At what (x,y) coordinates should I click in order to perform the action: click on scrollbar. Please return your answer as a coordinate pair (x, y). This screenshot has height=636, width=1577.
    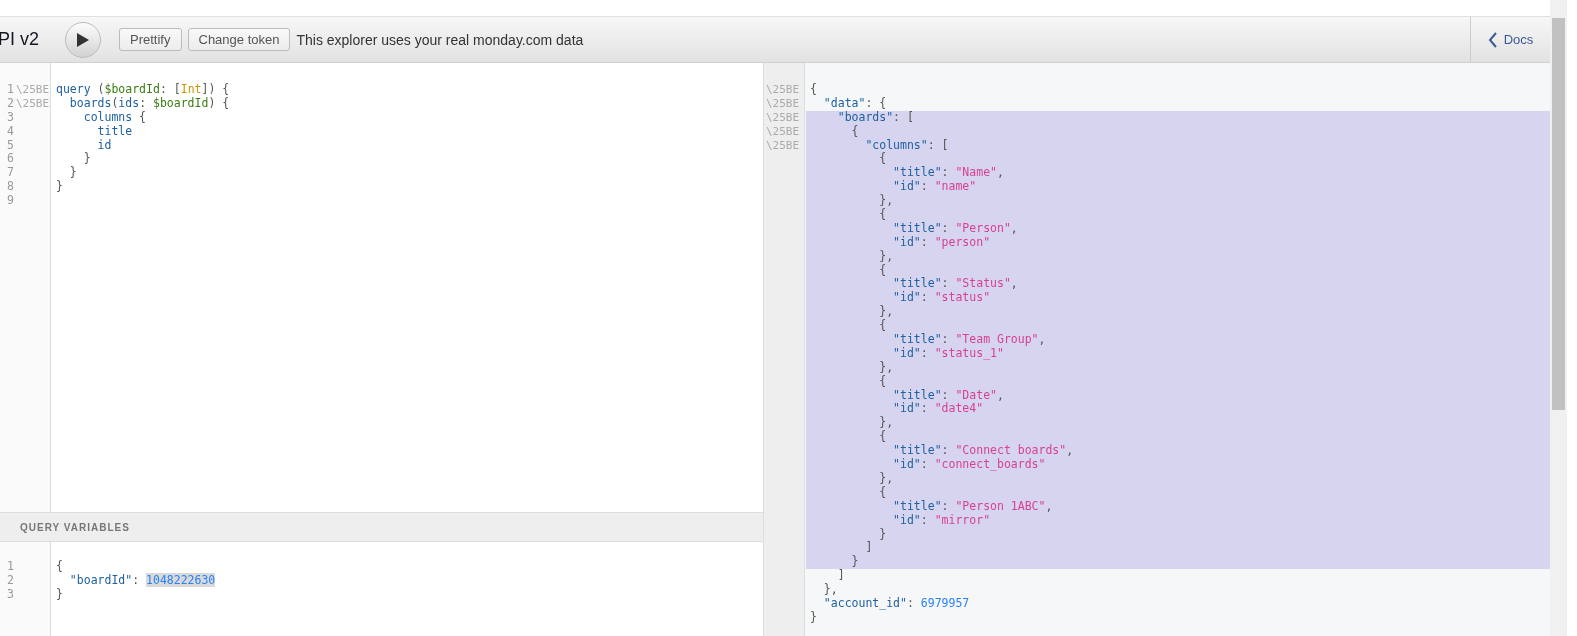
    Looking at the image, I should click on (1558, 318).